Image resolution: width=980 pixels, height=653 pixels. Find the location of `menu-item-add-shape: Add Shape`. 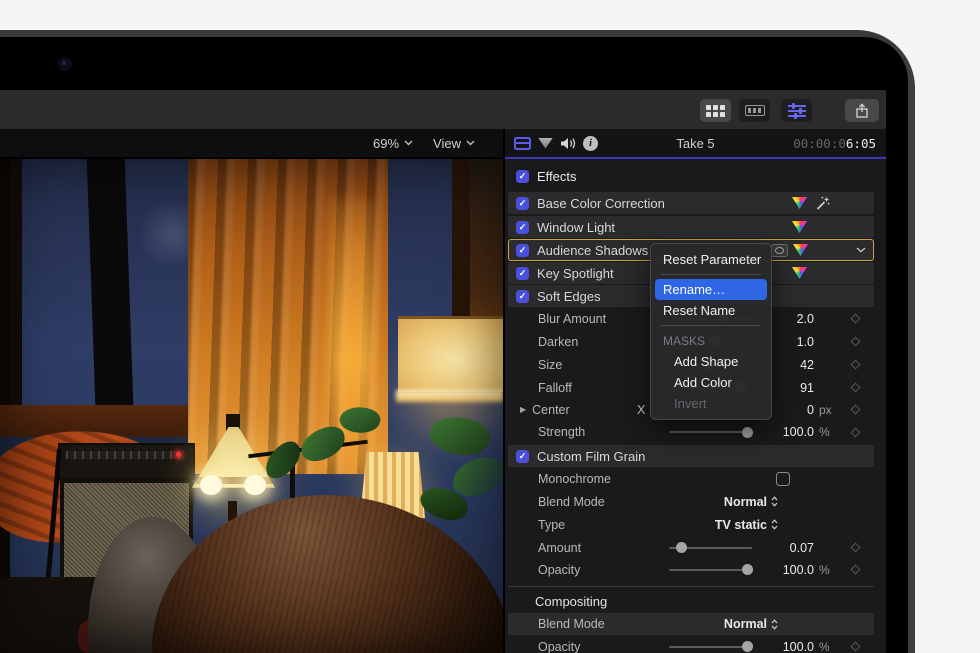

menu-item-add-shape: Add Shape is located at coordinates (711, 361).